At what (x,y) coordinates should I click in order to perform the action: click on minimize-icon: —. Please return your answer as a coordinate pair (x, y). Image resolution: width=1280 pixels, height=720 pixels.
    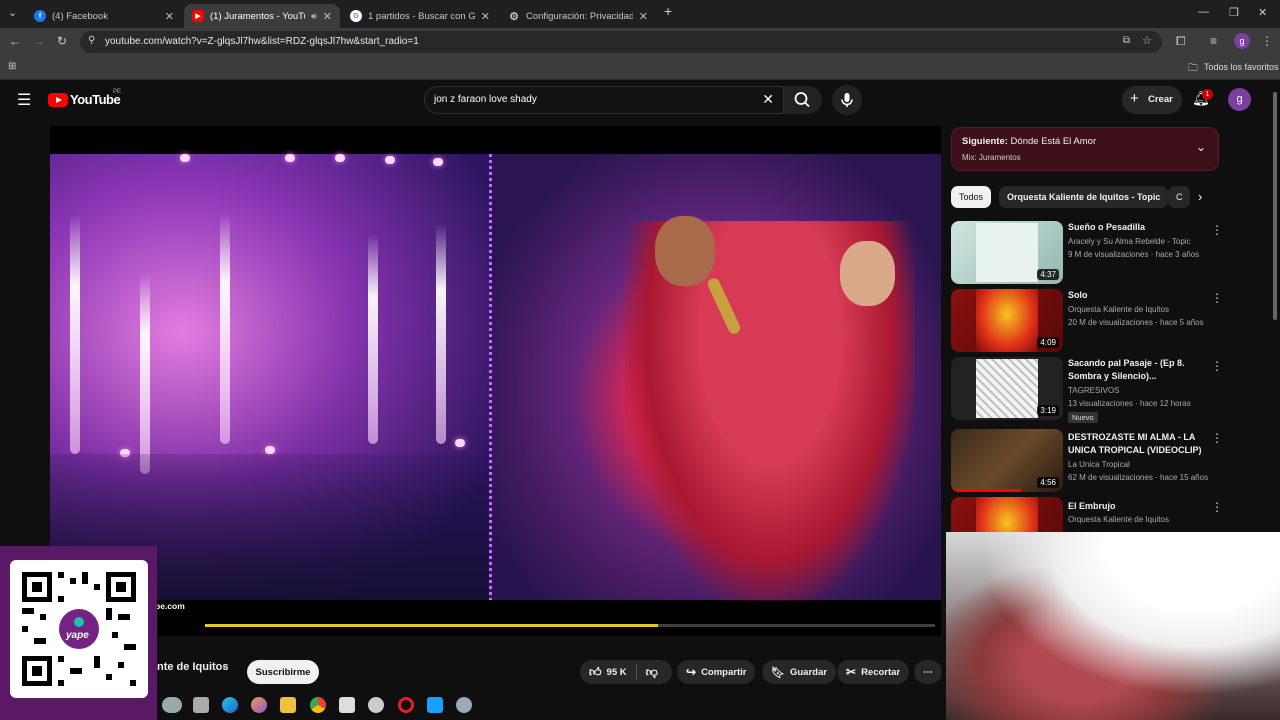
    Looking at the image, I should click on (1203, 12).